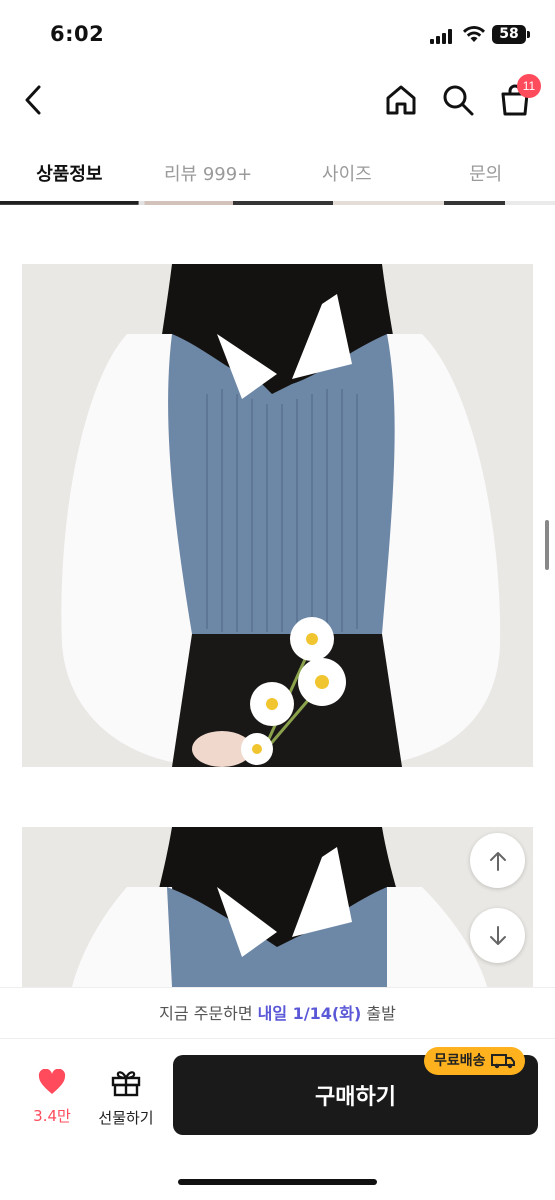  I want to click on back-button, so click(34, 100).